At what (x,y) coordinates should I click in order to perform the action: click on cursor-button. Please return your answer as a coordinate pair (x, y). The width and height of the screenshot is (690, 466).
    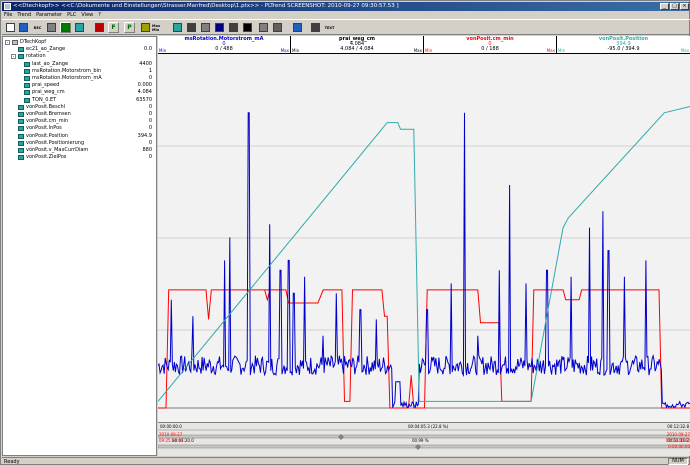
    Looking at the image, I should click on (191, 27).